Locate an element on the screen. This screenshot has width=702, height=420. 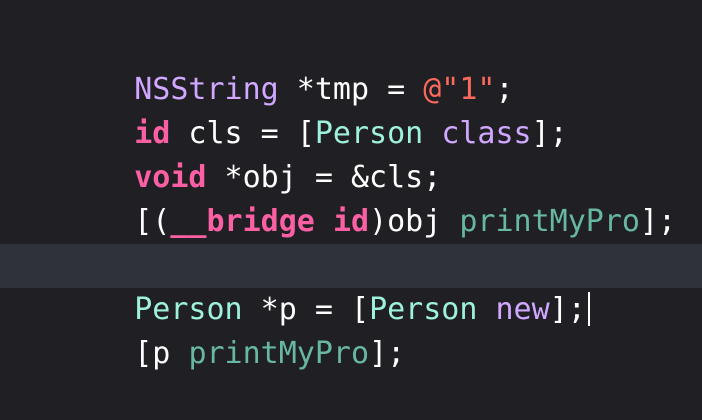
keyword-token: __bridge is located at coordinates (242, 221).